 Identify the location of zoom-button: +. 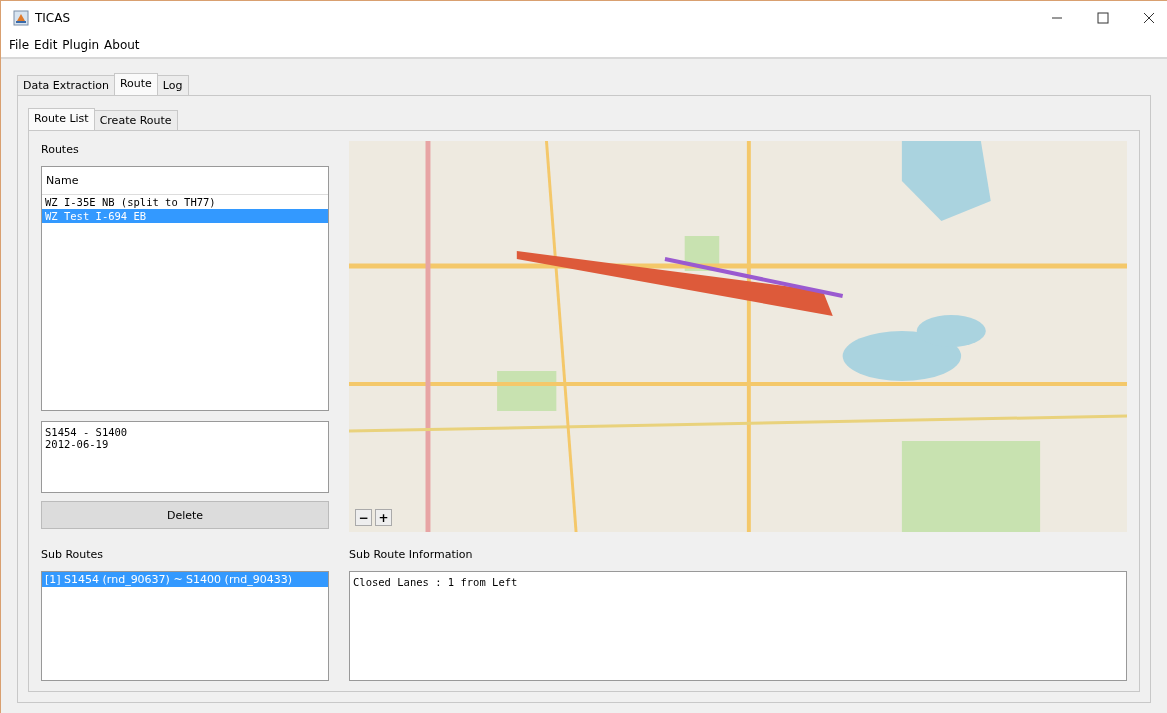
(383, 517).